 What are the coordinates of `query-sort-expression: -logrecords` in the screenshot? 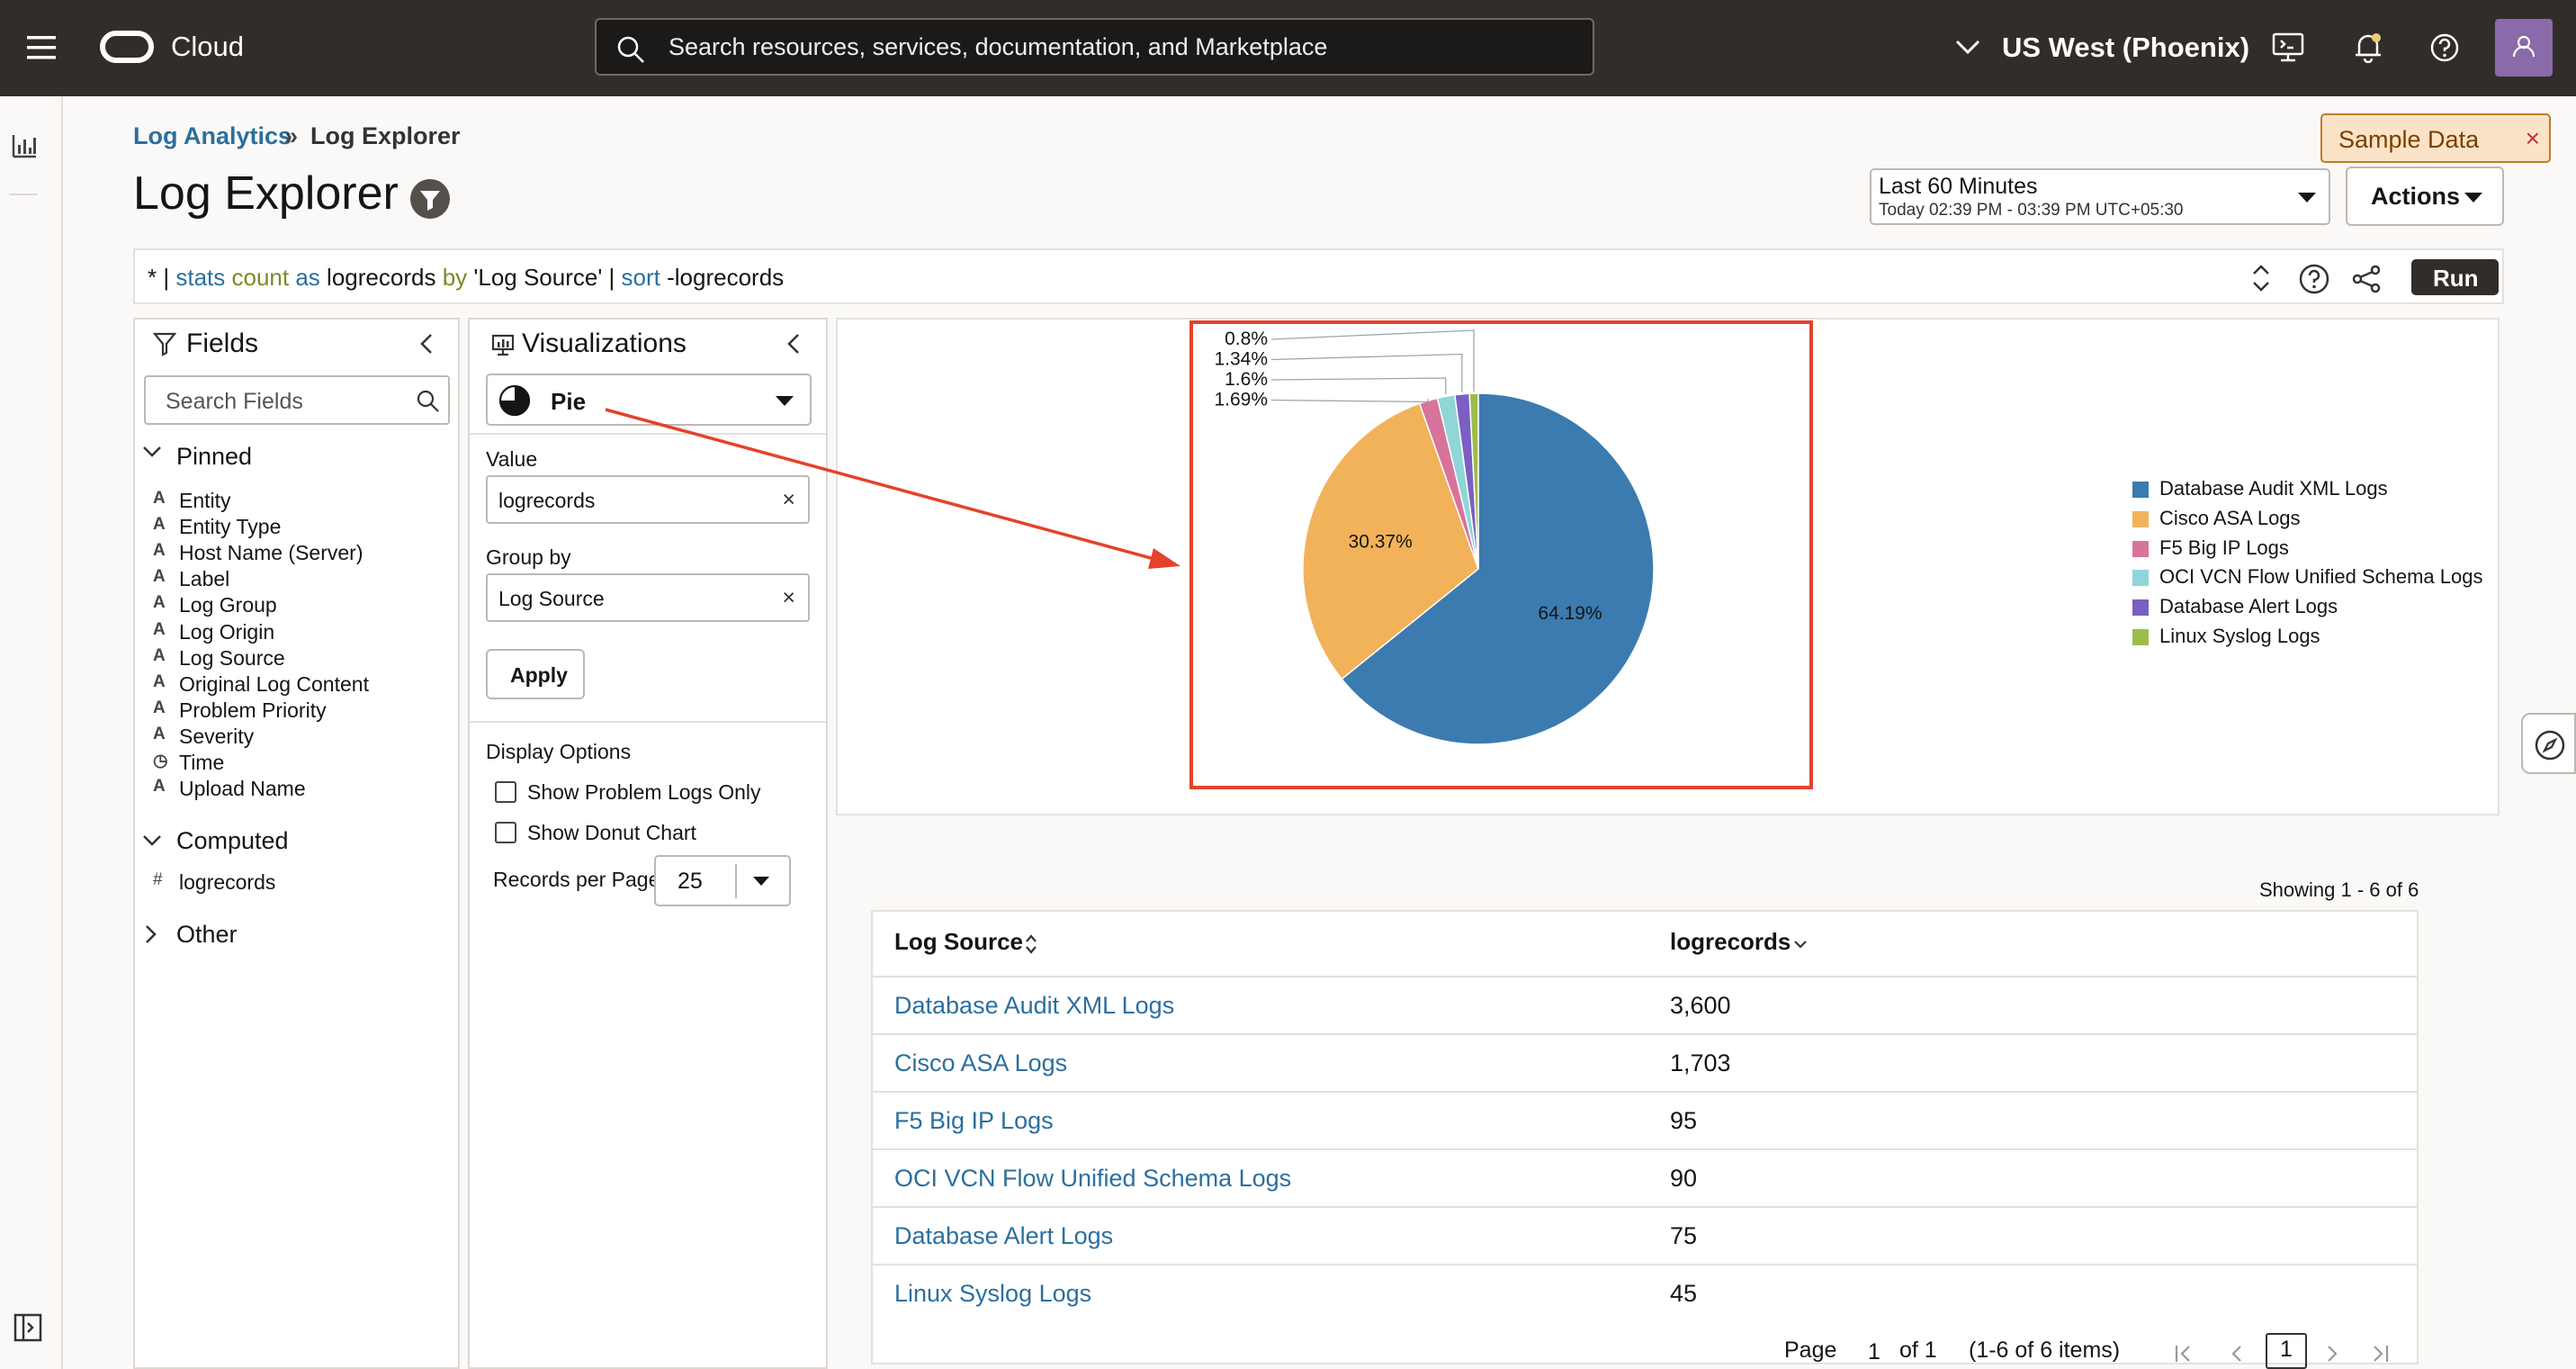 It's located at (726, 277).